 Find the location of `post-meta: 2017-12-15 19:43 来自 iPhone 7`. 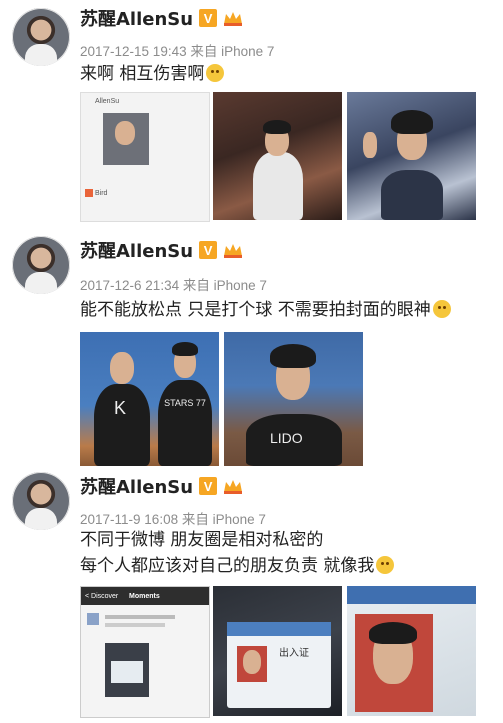

post-meta: 2017-12-15 19:43 来自 iPhone 7 is located at coordinates (177, 50).